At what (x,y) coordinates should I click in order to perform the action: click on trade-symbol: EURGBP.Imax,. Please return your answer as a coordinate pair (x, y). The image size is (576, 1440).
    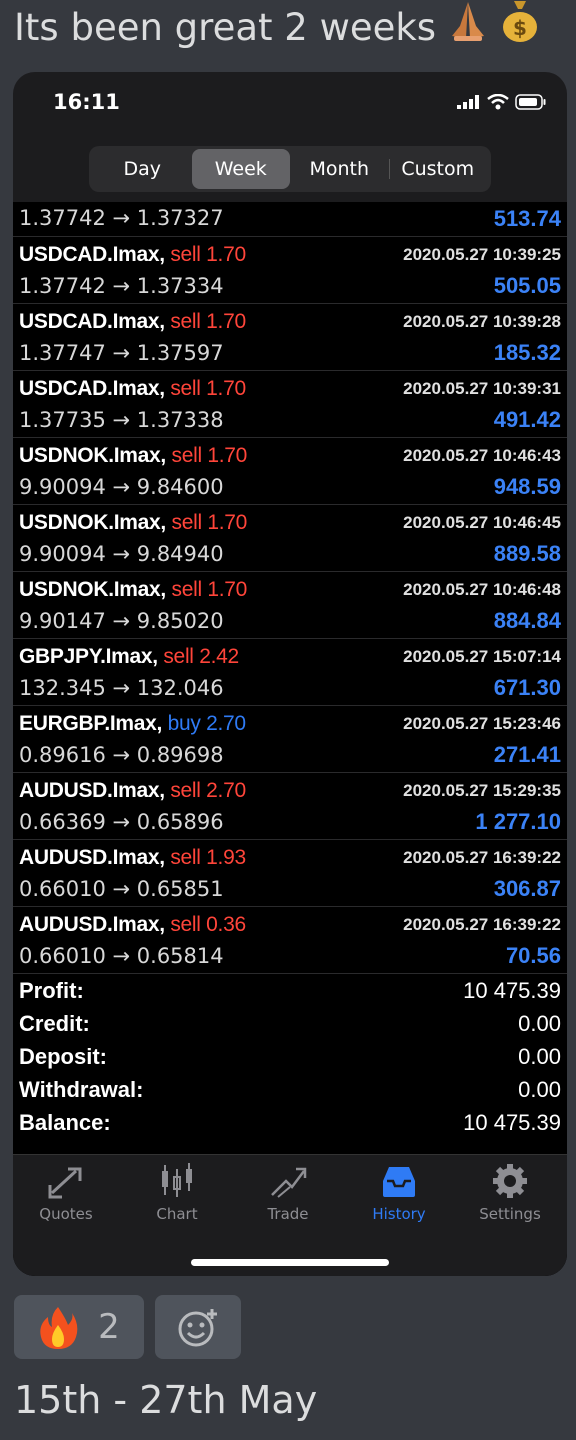
    Looking at the image, I should click on (91, 723).